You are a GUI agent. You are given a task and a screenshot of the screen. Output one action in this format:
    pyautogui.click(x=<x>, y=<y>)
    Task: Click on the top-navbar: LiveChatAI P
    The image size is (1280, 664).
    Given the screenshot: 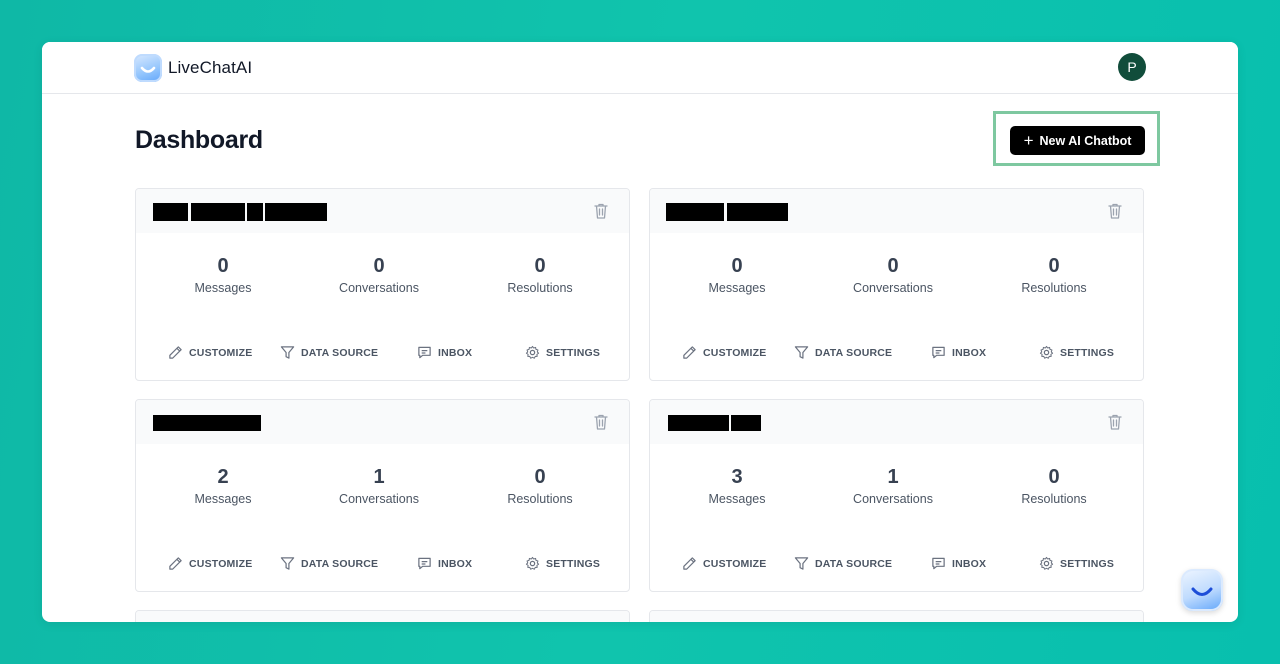 What is the action you would take?
    pyautogui.click(x=640, y=68)
    